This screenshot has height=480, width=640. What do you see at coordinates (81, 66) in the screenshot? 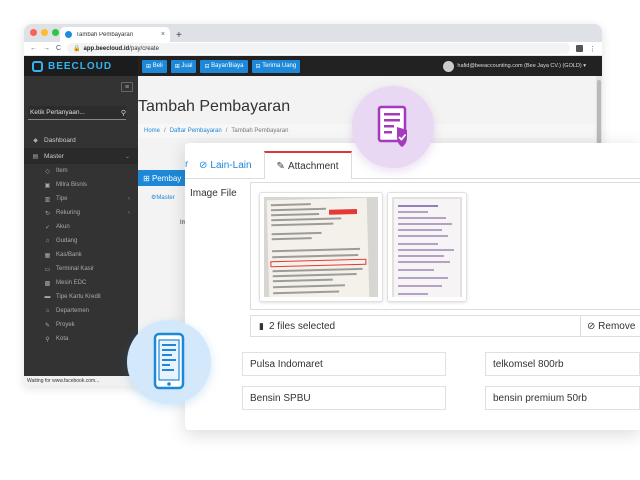
I see `beecloud-logo: BEECLOUD` at bounding box center [81, 66].